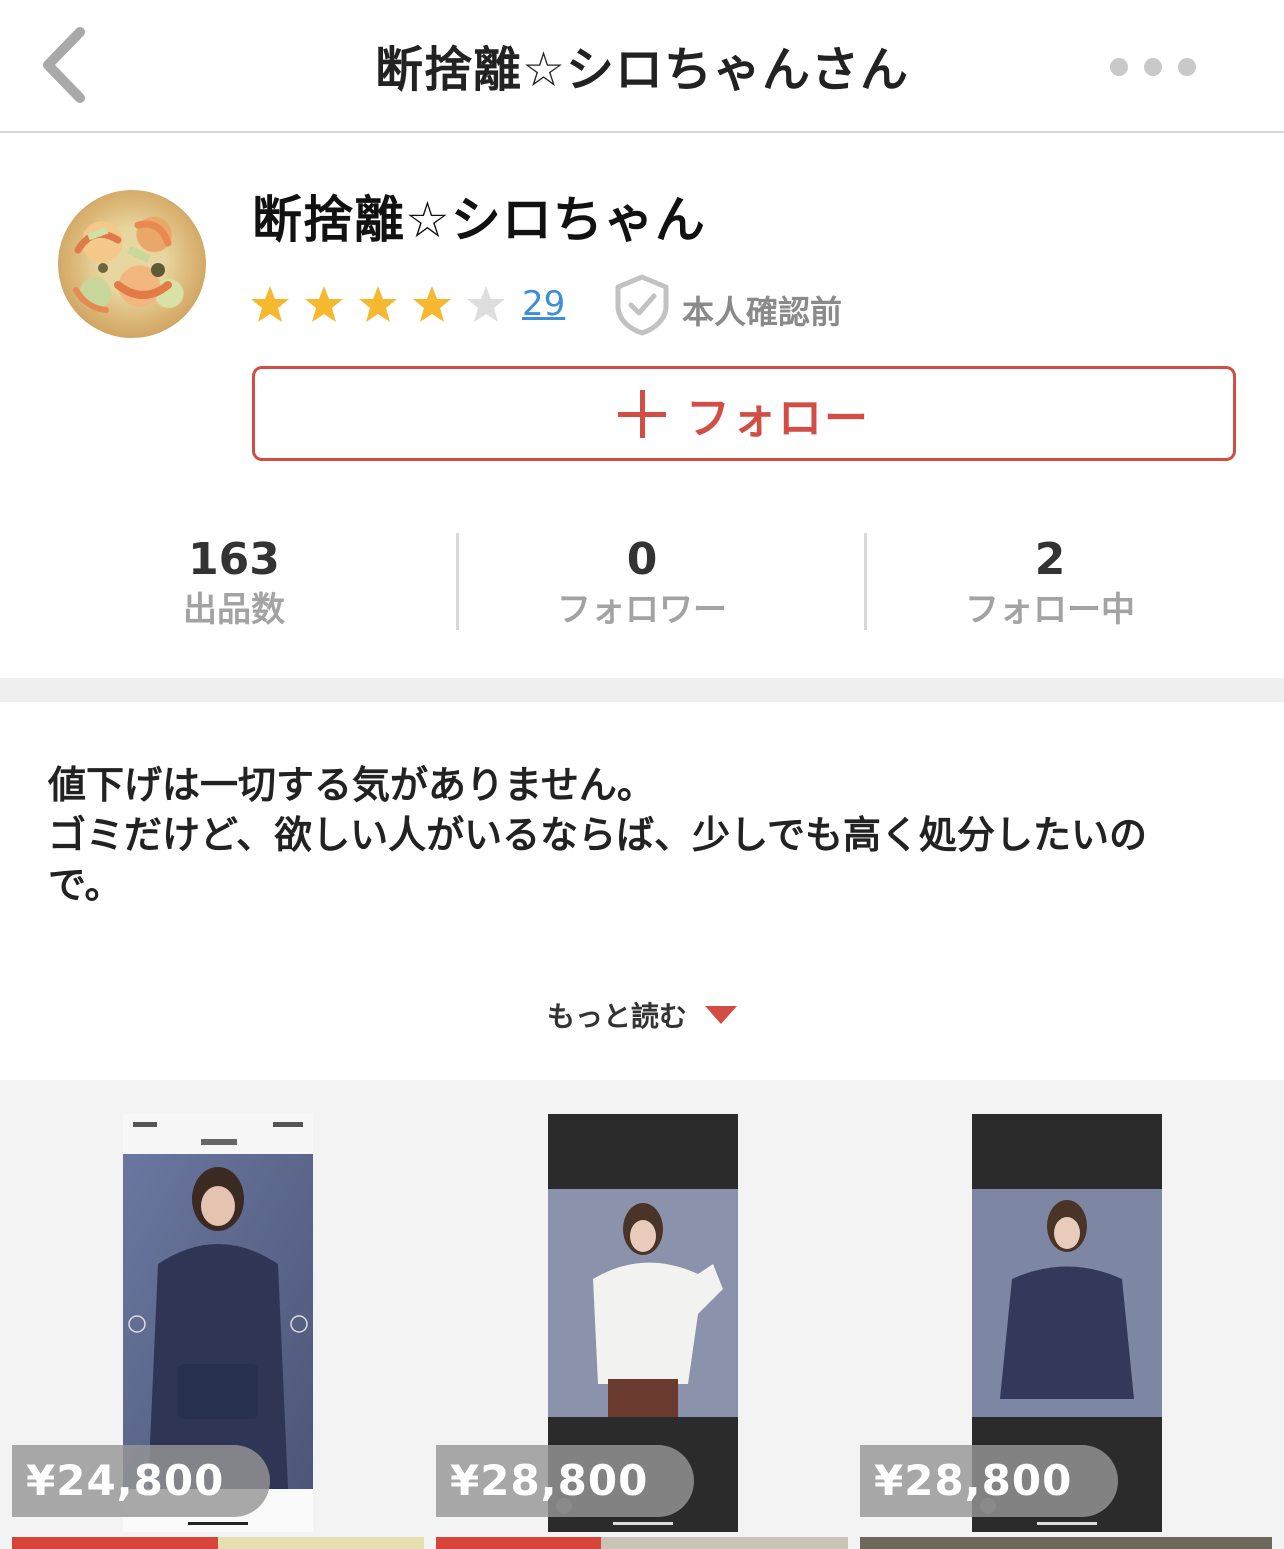  Describe the element at coordinates (141, 1481) in the screenshot. I see `item-price: ¥24,800` at that location.